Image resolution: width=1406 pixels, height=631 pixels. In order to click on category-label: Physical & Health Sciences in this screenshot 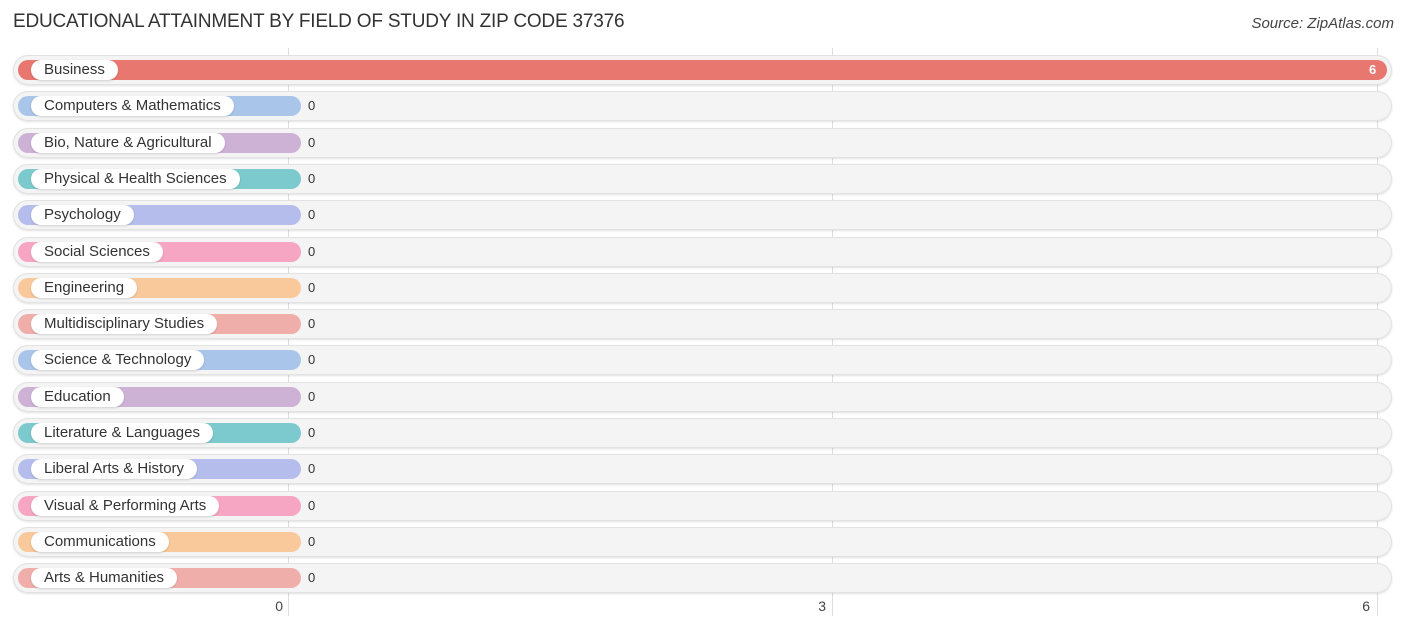, I will do `click(135, 179)`.